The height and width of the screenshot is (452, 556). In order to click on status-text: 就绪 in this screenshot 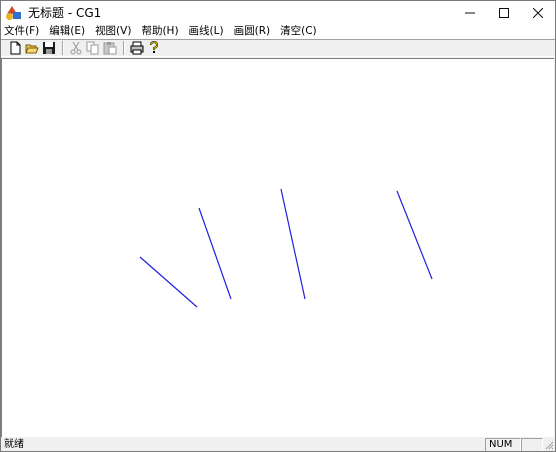, I will do `click(14, 444)`.